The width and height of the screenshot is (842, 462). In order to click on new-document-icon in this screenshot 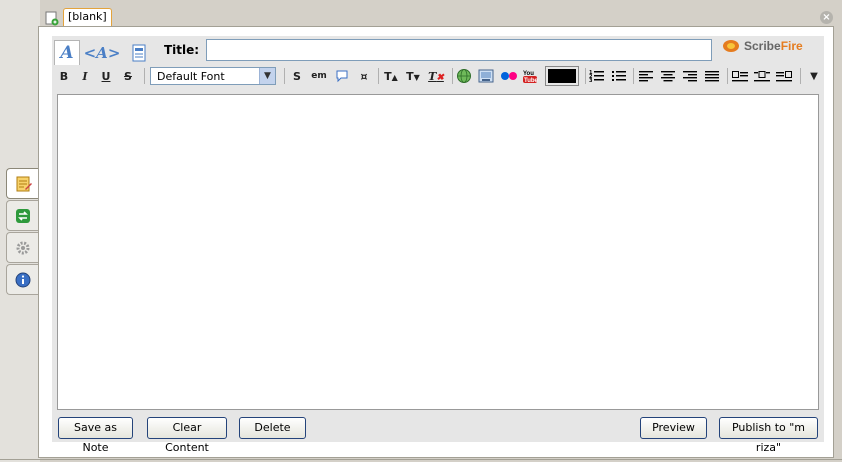, I will do `click(52, 18)`.